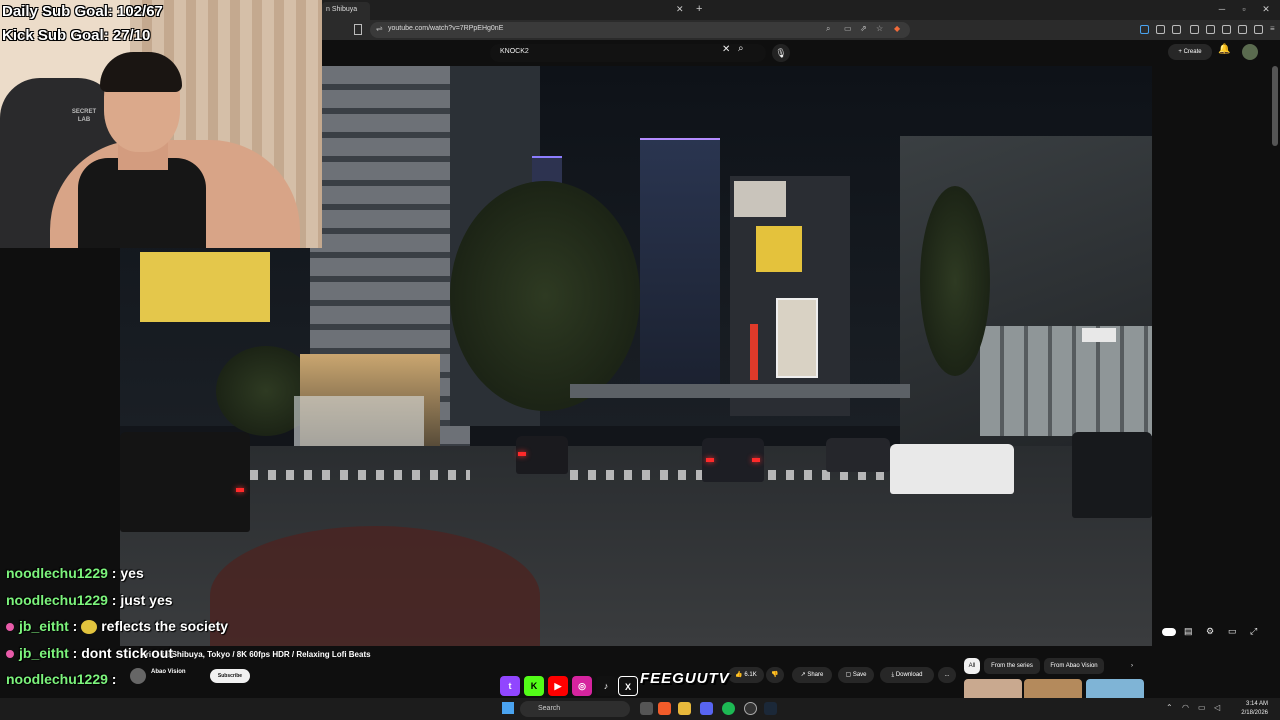  Describe the element at coordinates (741, 48) in the screenshot. I see `search-icon: ⌕` at that location.